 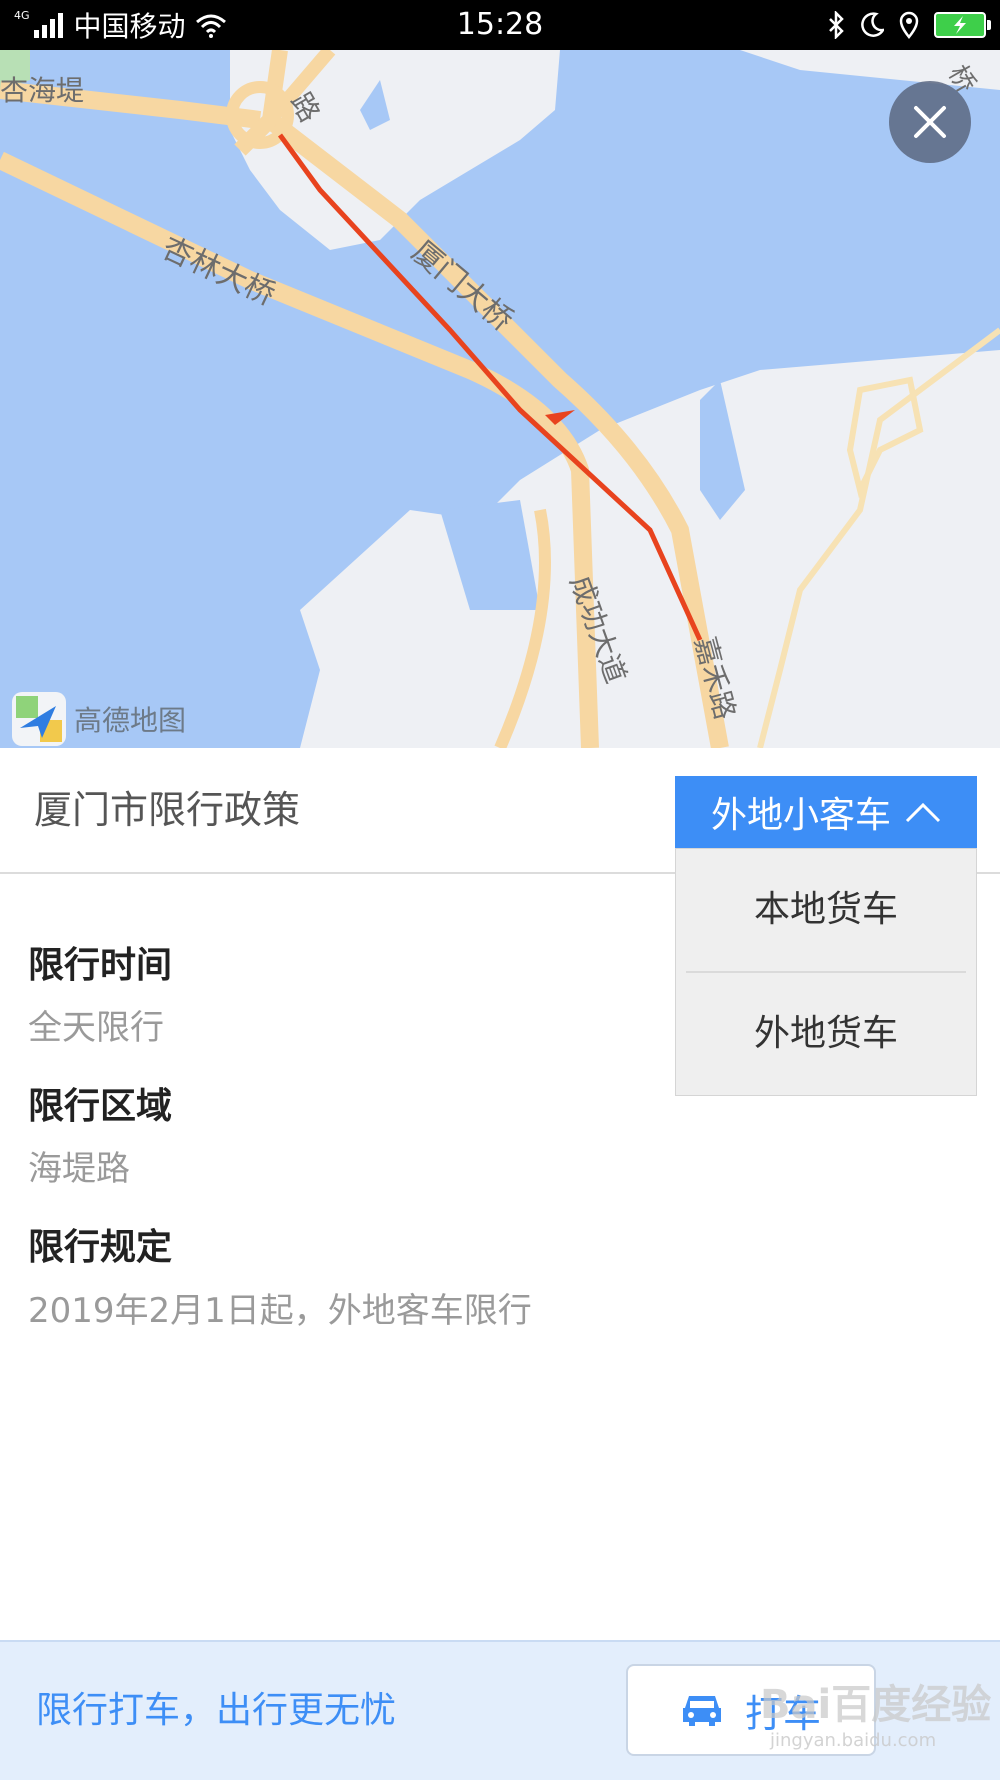 I want to click on vehicle-option-nonlocal-truck: 外地货车, so click(x=826, y=1034).